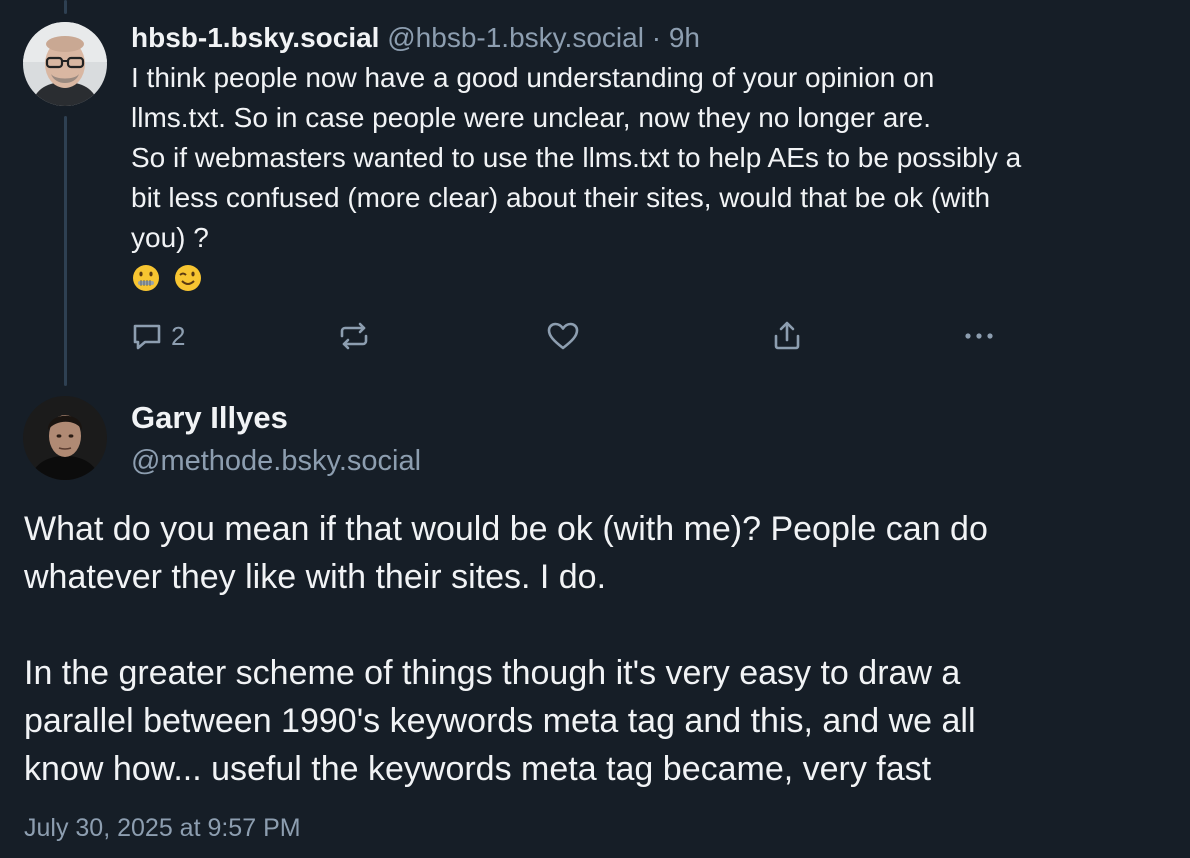 This screenshot has width=1190, height=858. I want to click on reply-button: 2, so click(158, 336).